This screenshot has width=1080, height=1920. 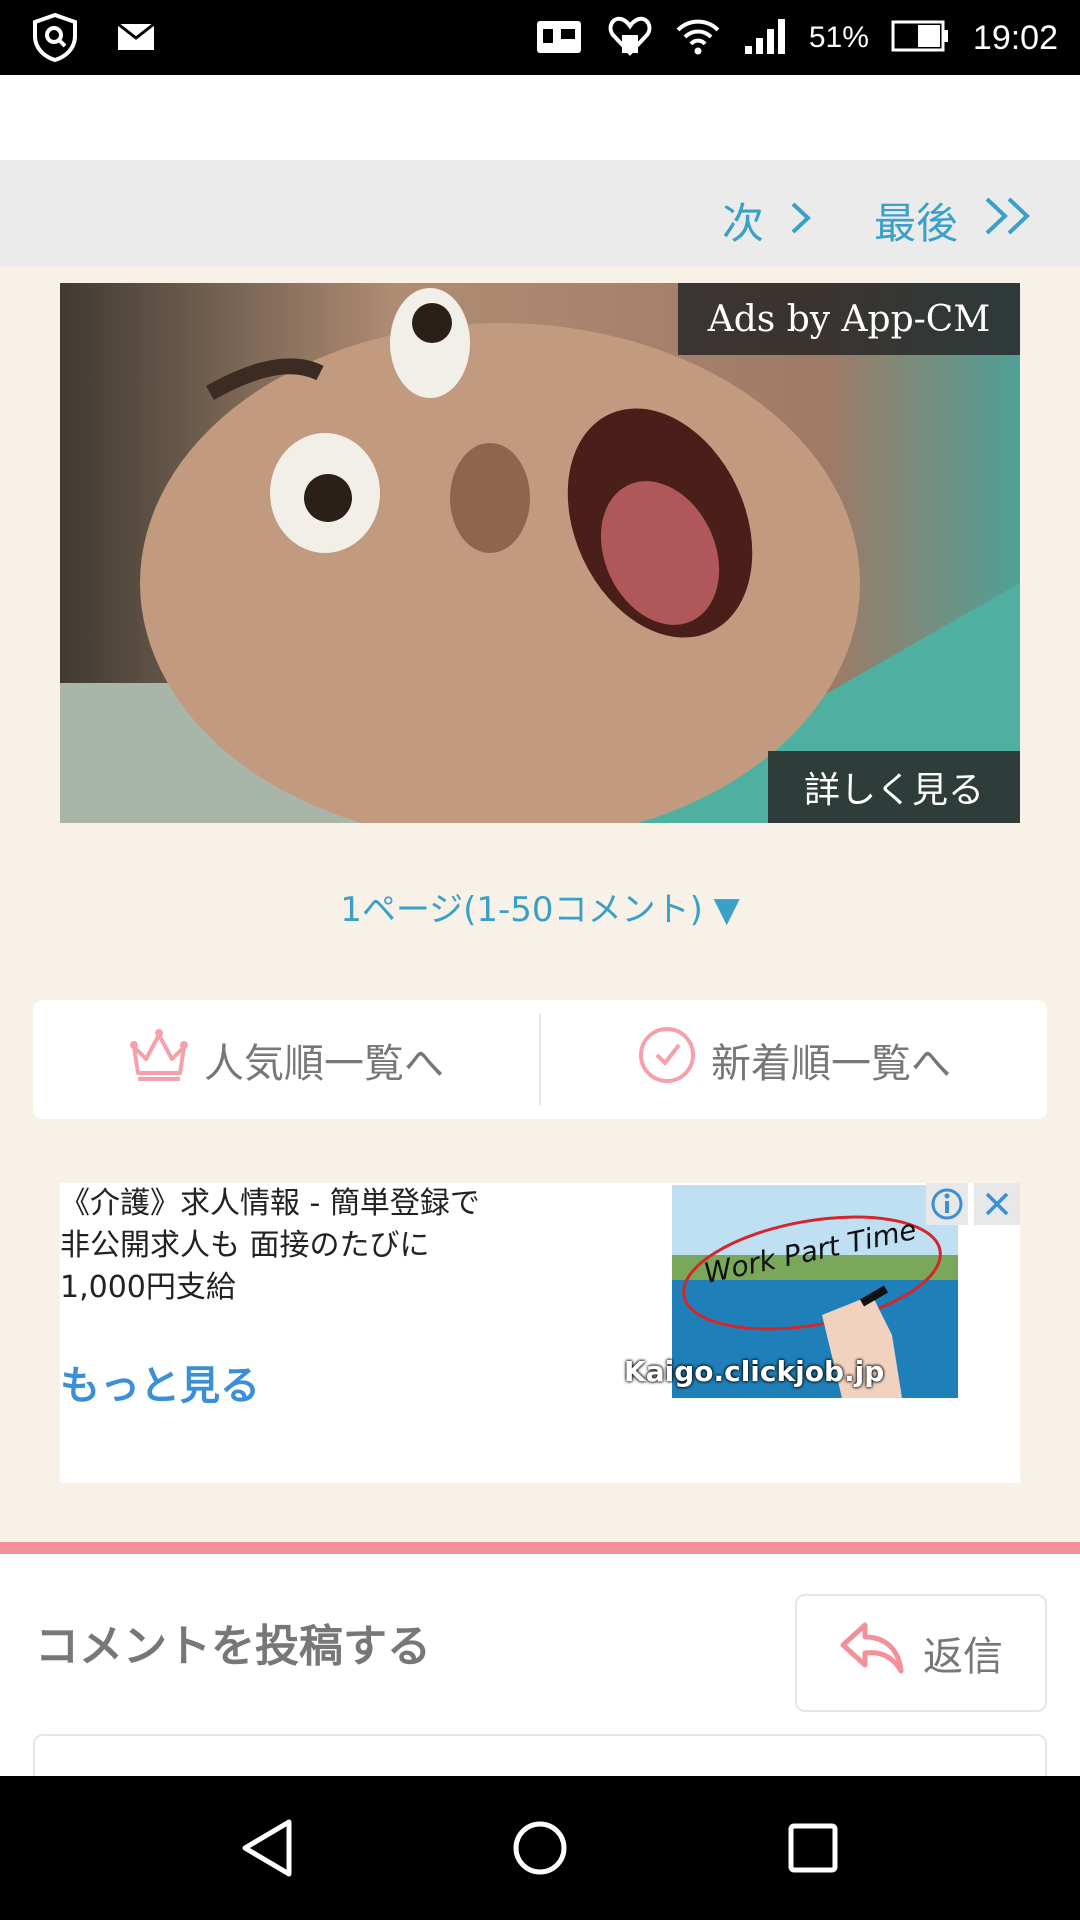 I want to click on signal-icon, so click(x=765, y=38).